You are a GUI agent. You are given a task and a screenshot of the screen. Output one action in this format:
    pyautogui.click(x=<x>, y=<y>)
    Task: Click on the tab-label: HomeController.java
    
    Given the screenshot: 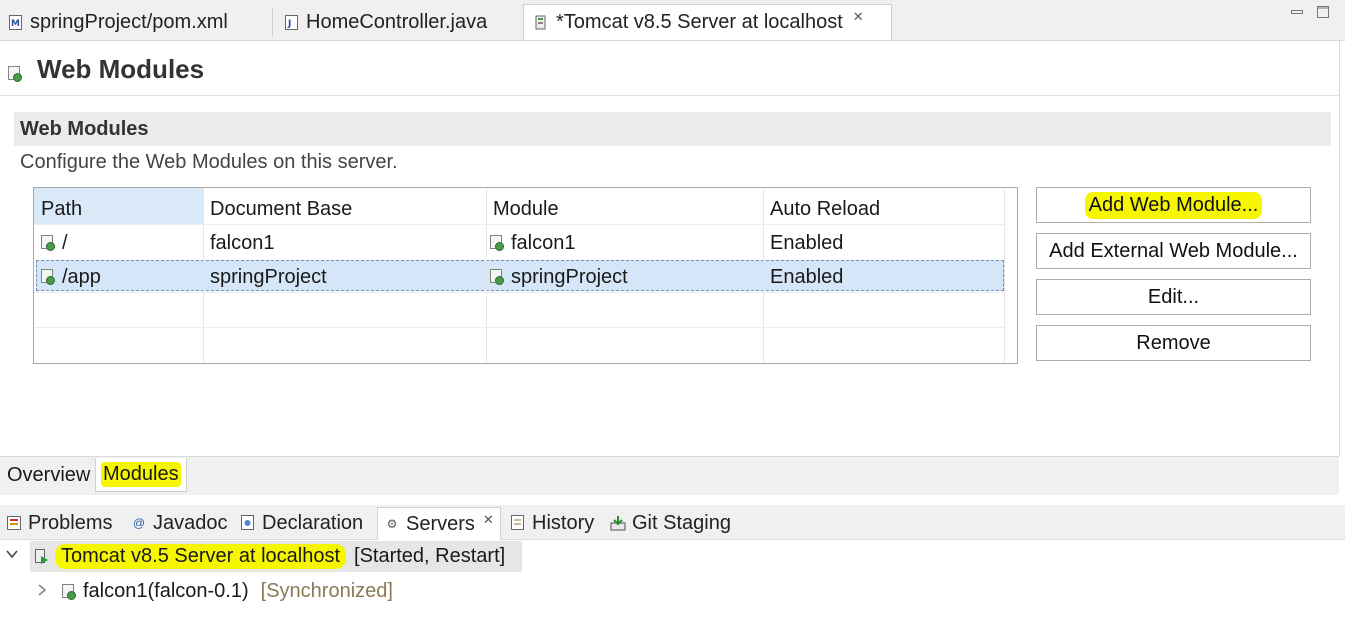 What is the action you would take?
    pyautogui.click(x=397, y=21)
    